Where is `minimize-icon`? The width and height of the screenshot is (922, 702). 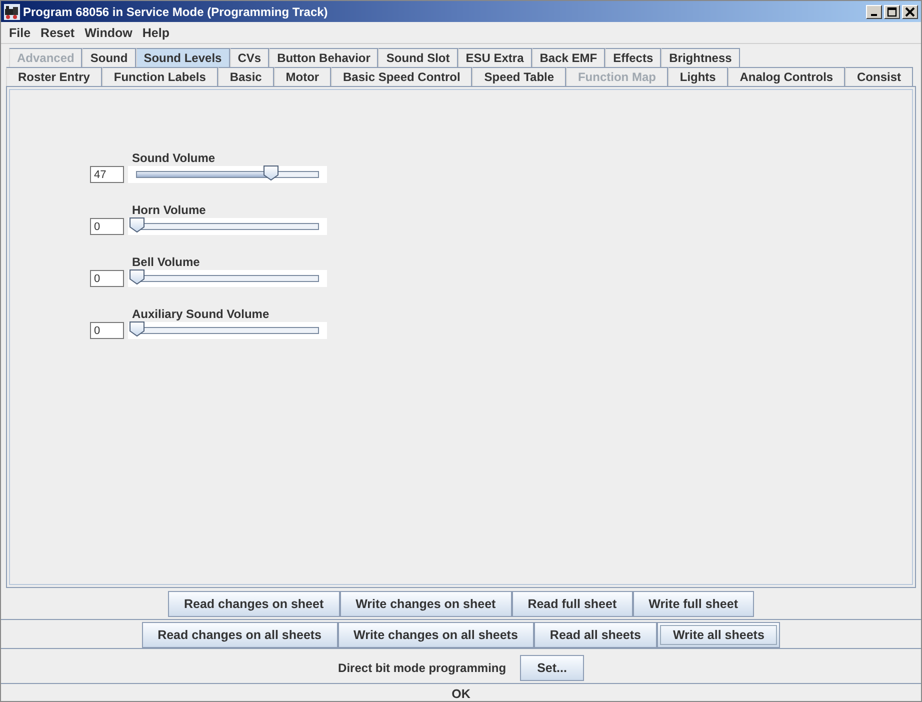 minimize-icon is located at coordinates (874, 15).